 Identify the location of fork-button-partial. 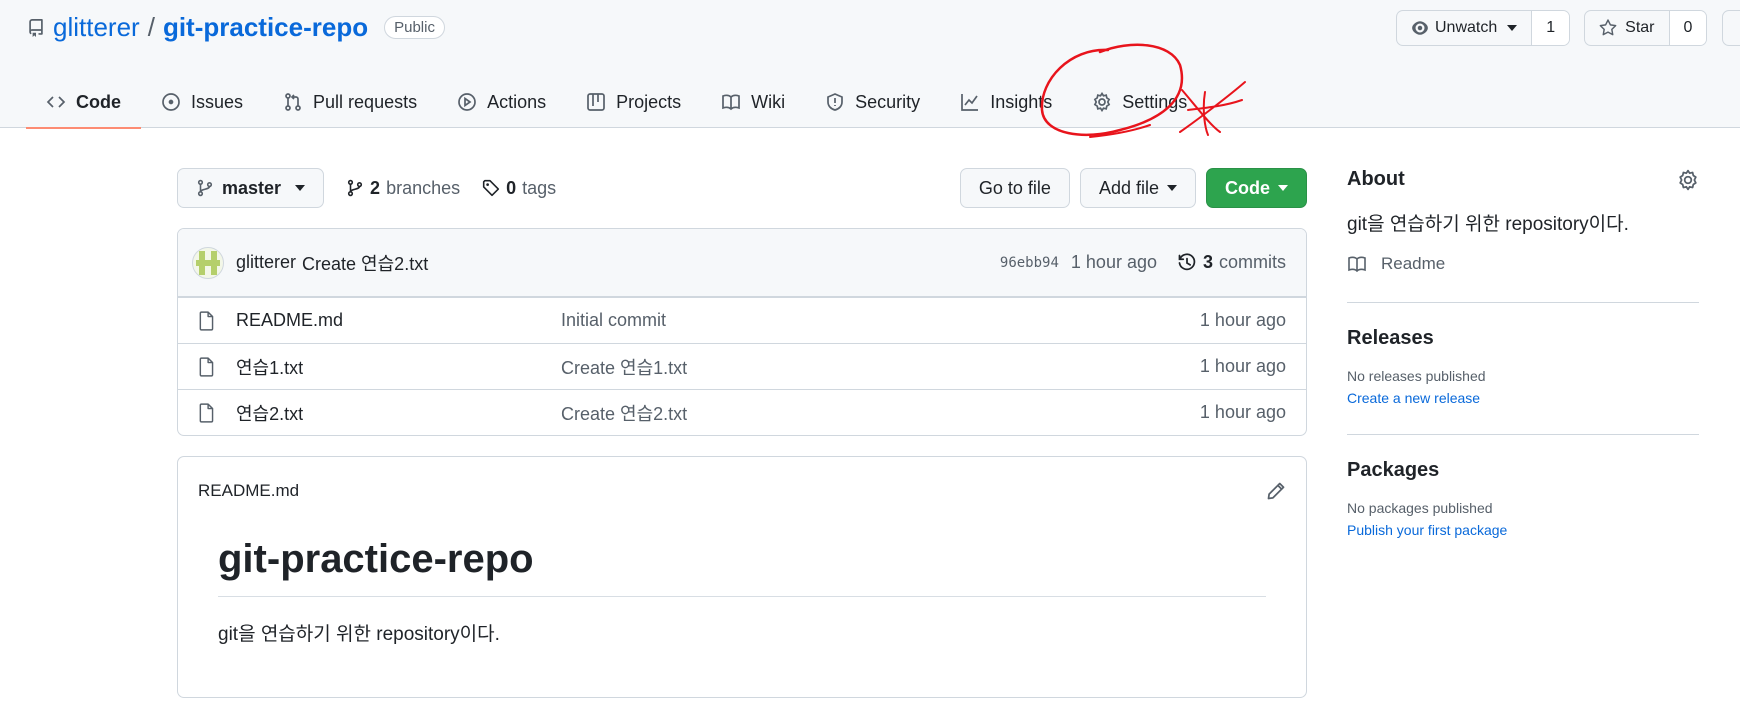
(1731, 28).